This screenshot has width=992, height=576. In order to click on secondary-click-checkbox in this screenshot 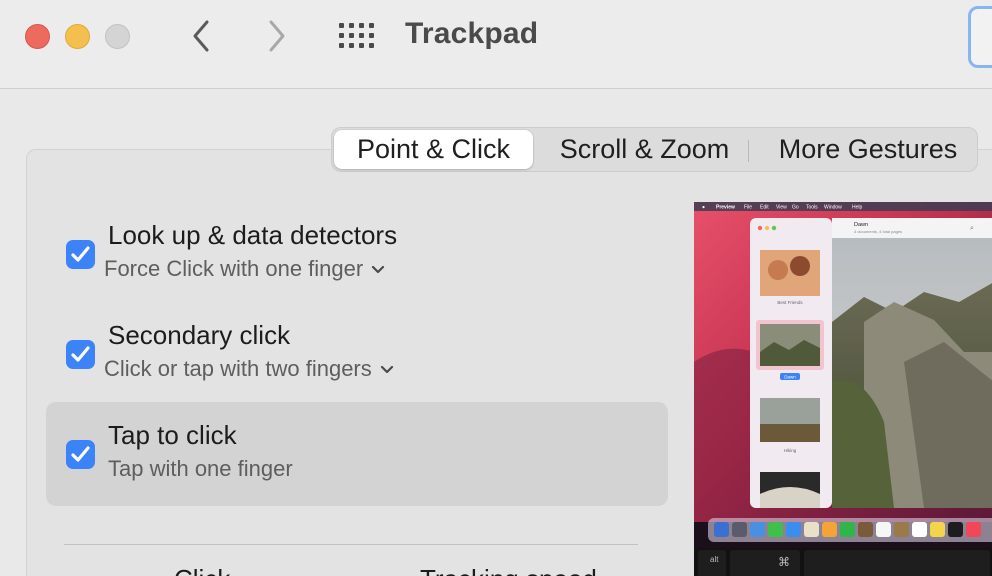, I will do `click(80, 354)`.